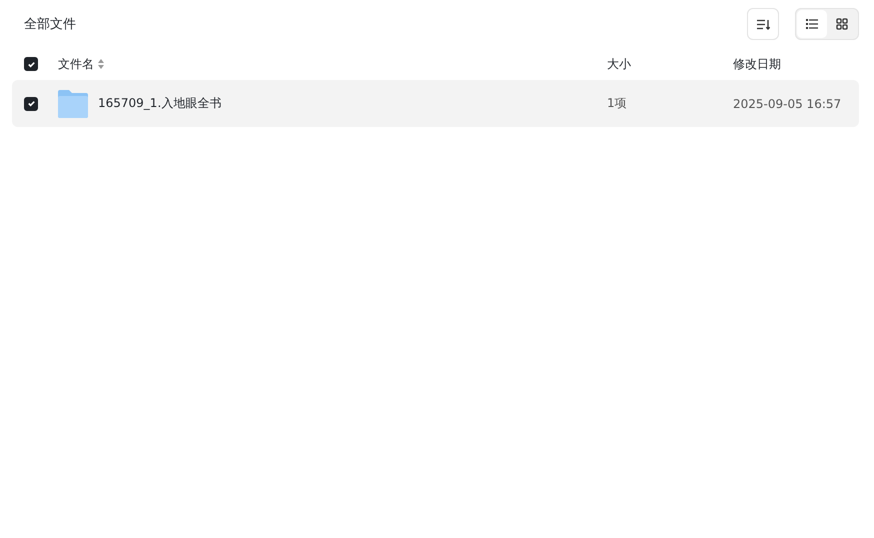 The height and width of the screenshot is (538, 874). I want to click on file-name: 165709_1.入地眼全书, so click(160, 103).